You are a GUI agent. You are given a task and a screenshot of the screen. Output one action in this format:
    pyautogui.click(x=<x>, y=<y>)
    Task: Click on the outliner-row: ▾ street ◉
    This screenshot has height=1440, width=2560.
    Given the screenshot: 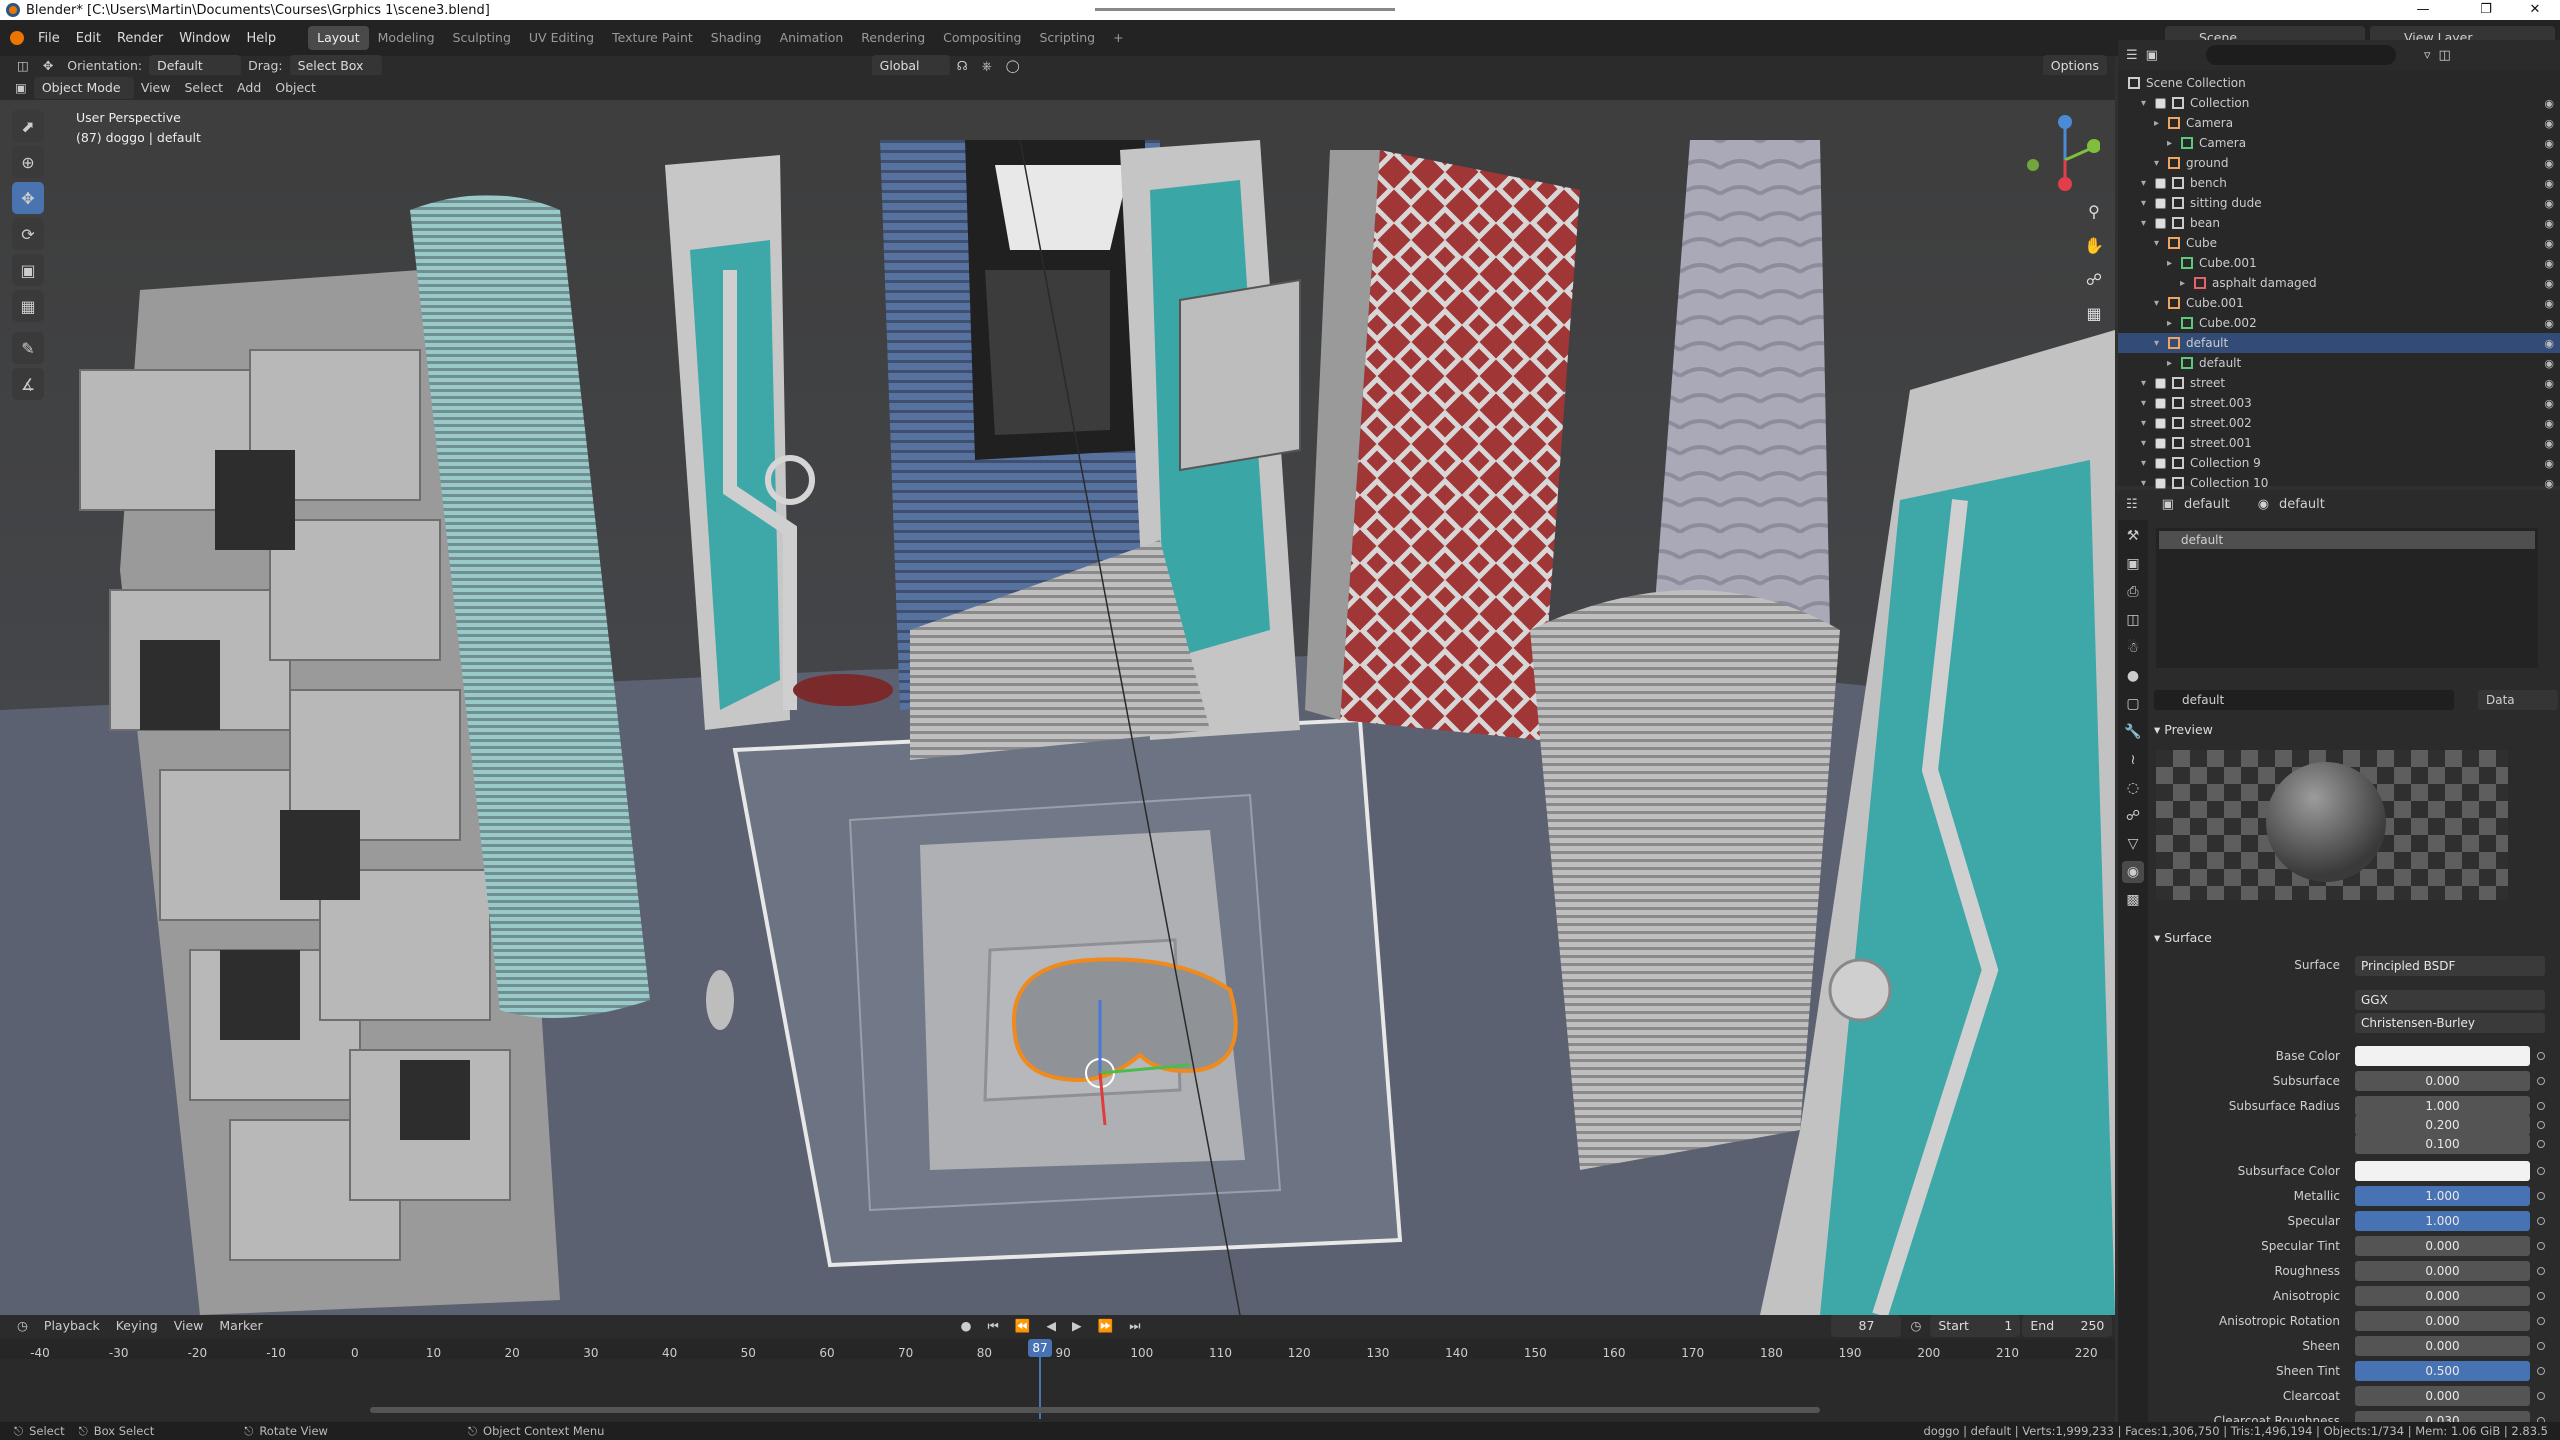 What is the action you would take?
    pyautogui.click(x=2339, y=383)
    